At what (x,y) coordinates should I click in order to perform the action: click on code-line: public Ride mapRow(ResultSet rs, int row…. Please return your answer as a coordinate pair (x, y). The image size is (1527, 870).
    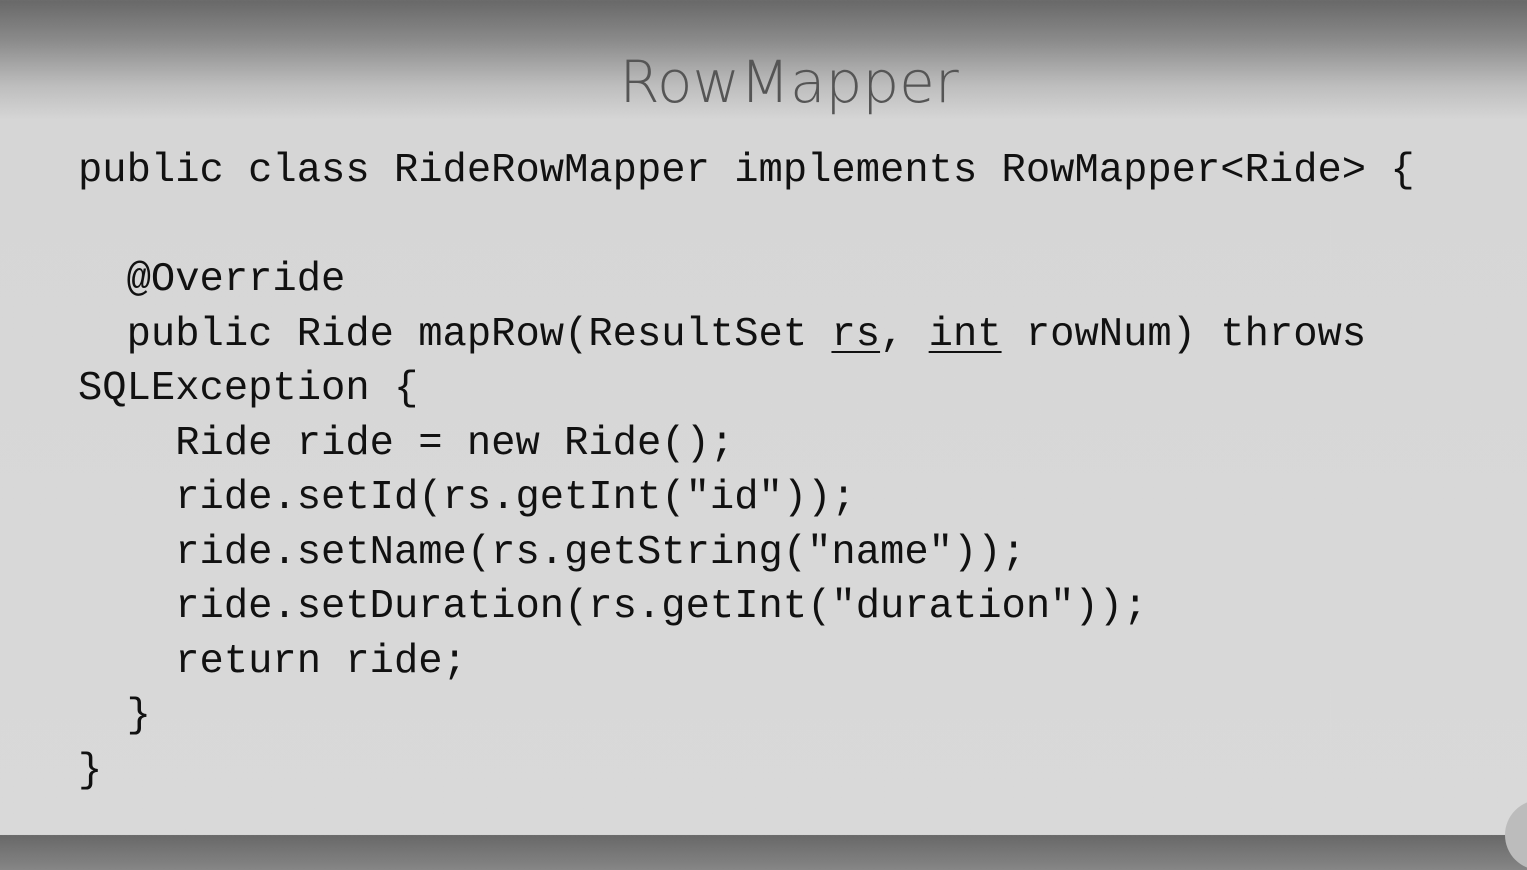
    Looking at the image, I should click on (722, 334).